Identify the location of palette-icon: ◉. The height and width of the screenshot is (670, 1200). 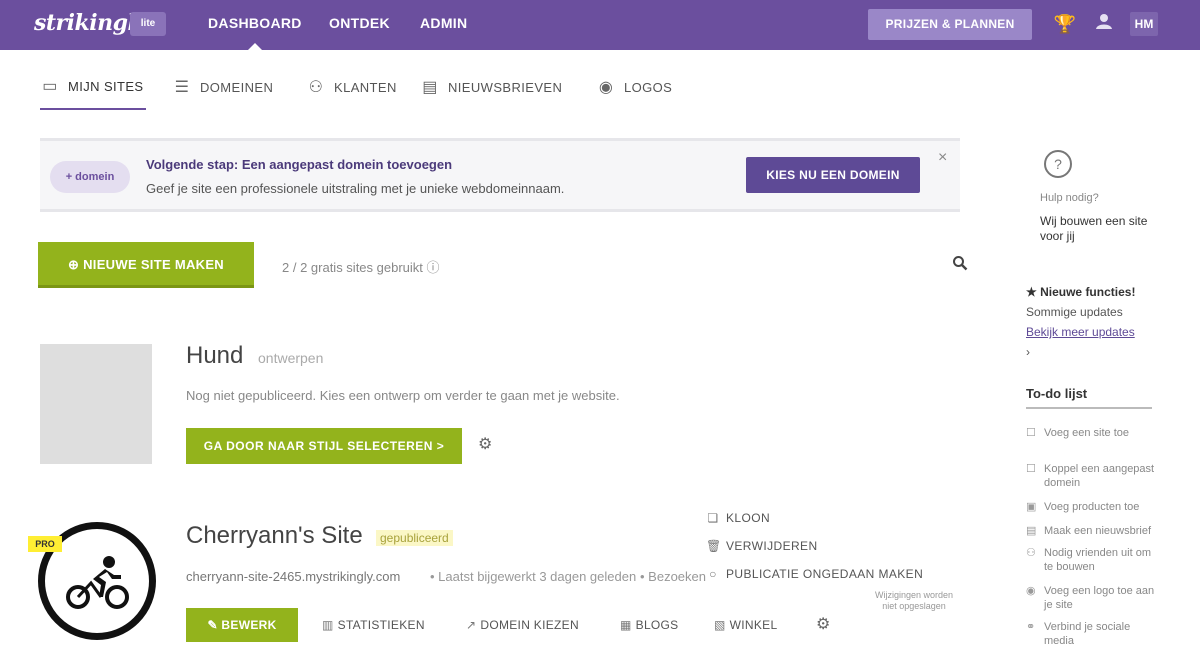
(606, 87).